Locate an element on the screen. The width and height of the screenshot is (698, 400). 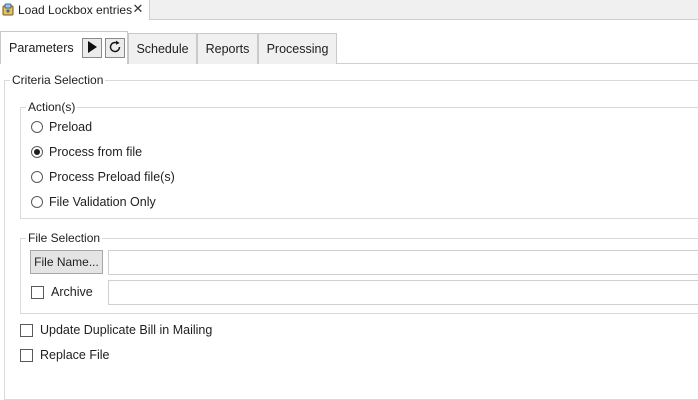
refresh-icon is located at coordinates (115, 48).